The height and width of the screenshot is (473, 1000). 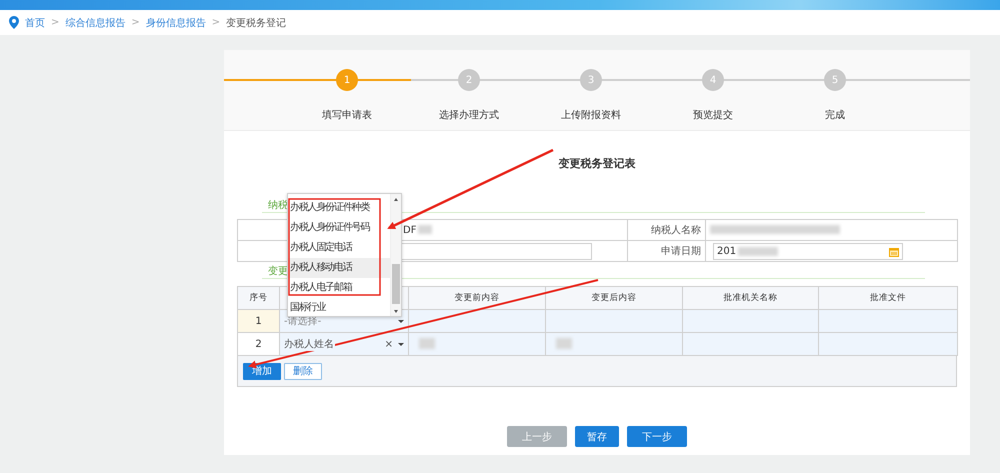 I want to click on column-header: 变更前内容, so click(x=477, y=298).